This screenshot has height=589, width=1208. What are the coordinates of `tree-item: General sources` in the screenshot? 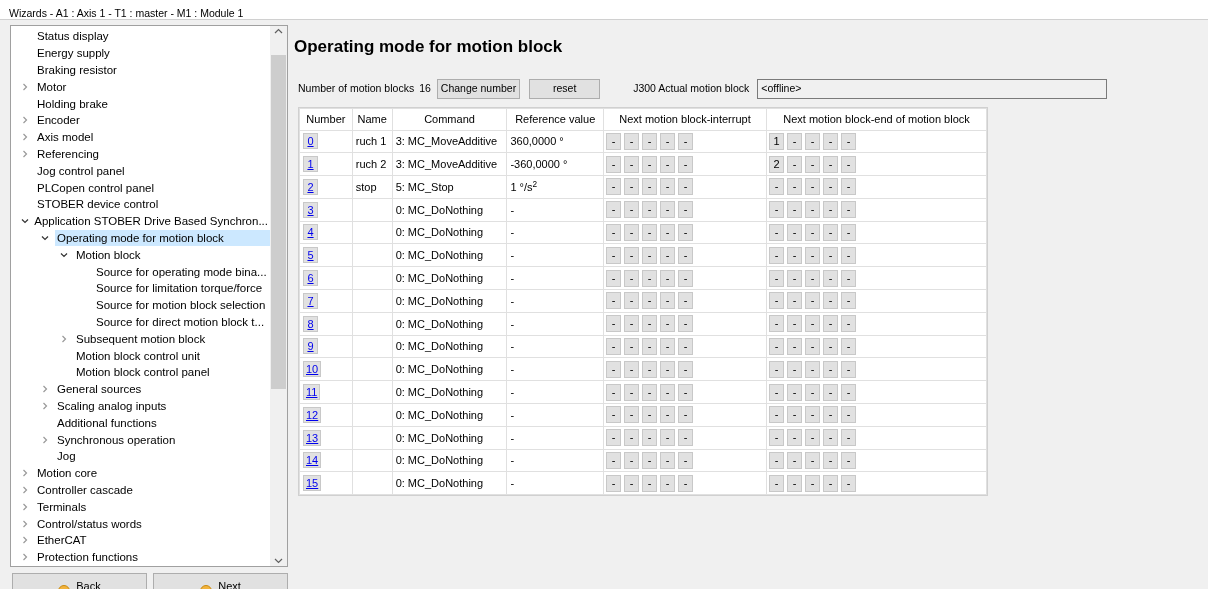 It's located at (99, 389).